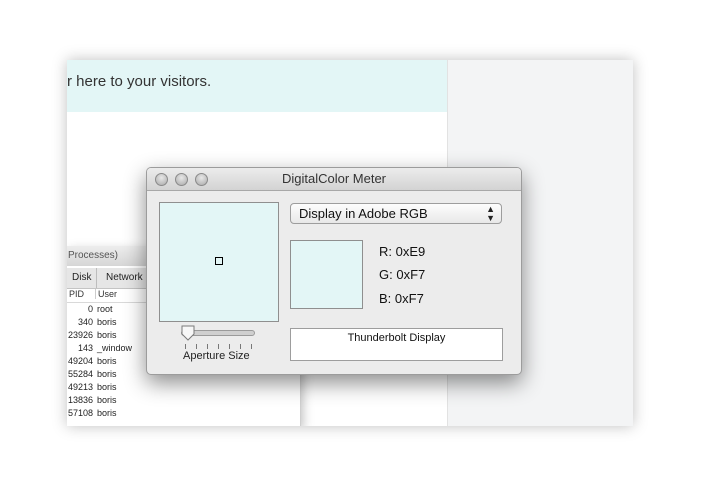 This screenshot has width=710, height=503. I want to click on aperture-square-icon, so click(219, 261).